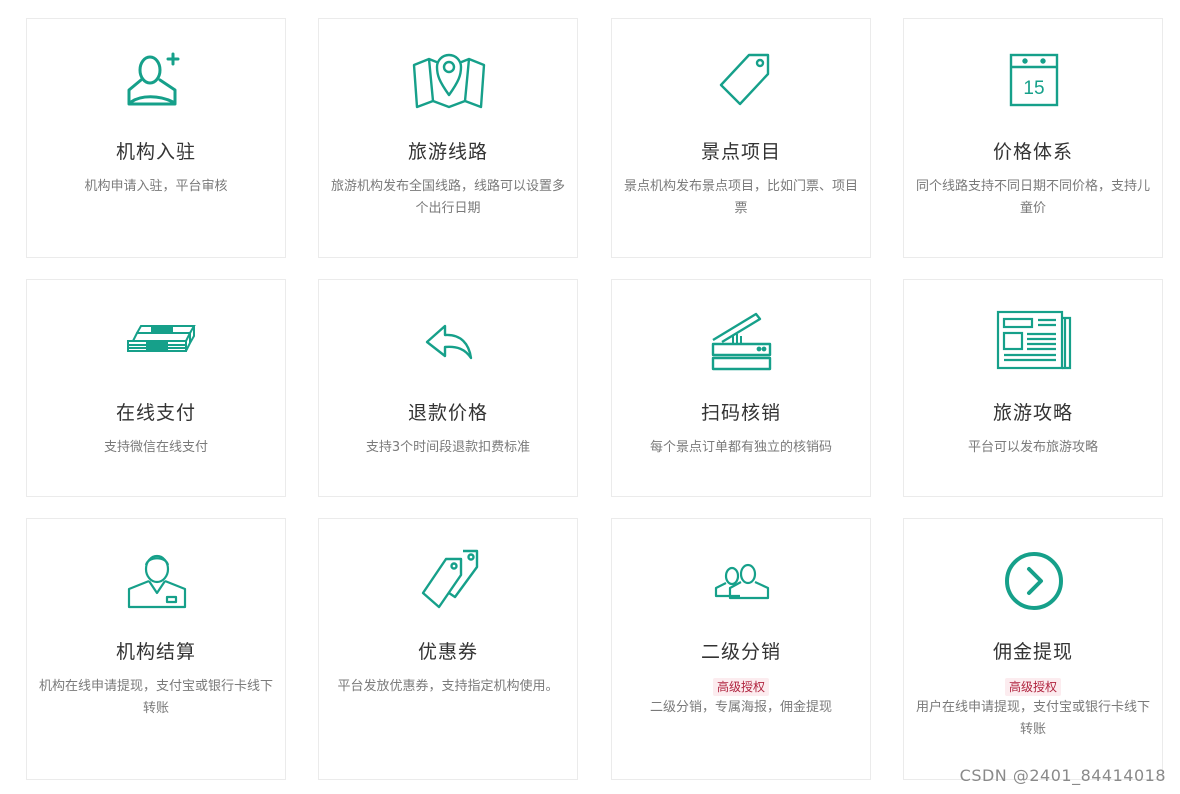 This screenshot has width=1180, height=794. Describe the element at coordinates (155, 697) in the screenshot. I see `card-description: 机构在线申请提现，支付宝或银行卡线下转账` at that location.